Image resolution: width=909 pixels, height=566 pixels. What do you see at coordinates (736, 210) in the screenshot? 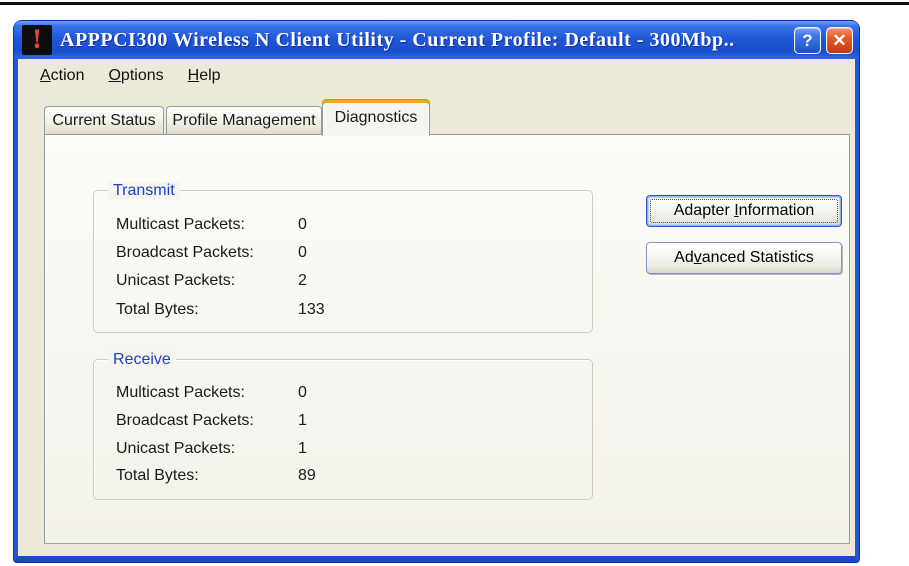
I see `btn-accel: I` at bounding box center [736, 210].